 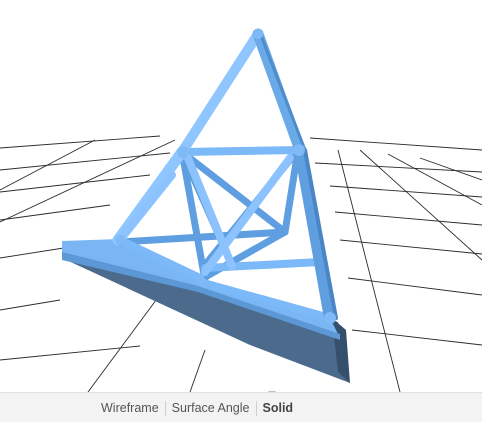 I want to click on render-mode-options: Wireframe Surface Angle Solid, so click(x=197, y=408).